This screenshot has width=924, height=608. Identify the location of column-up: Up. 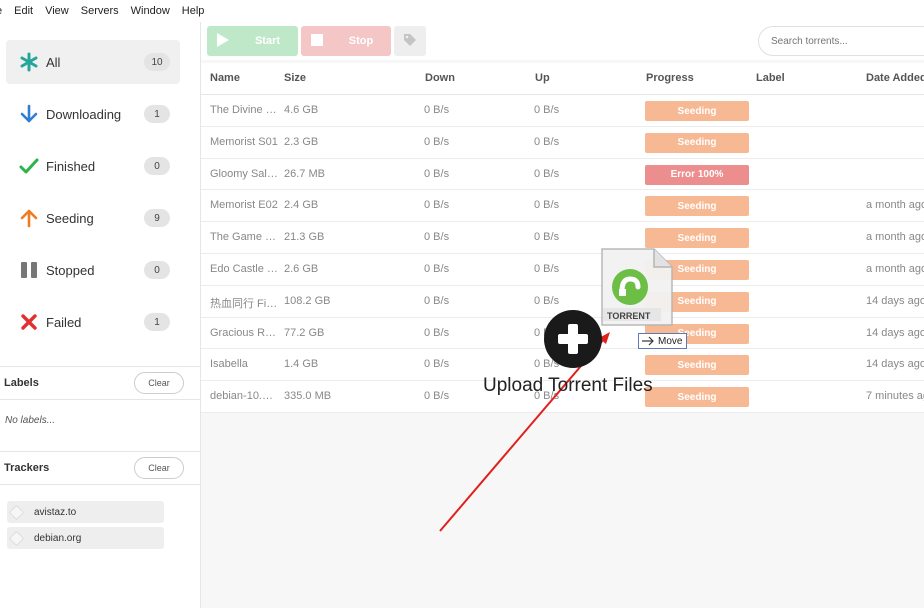
(542, 78).